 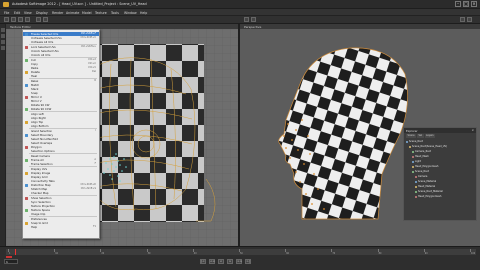 What do you see at coordinates (57, 13) in the screenshot?
I see `menu-render: Render` at bounding box center [57, 13].